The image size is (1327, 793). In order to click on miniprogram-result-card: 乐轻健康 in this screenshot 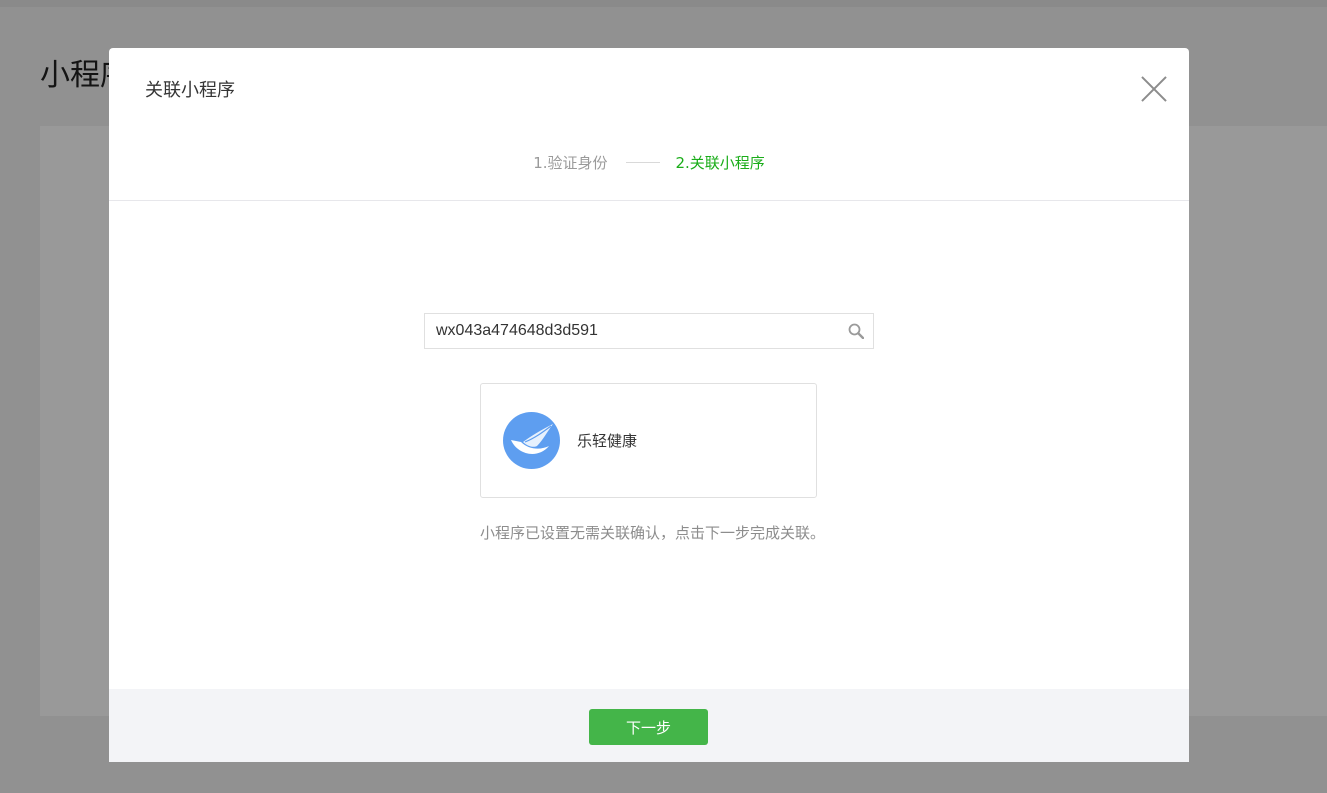, I will do `click(648, 440)`.